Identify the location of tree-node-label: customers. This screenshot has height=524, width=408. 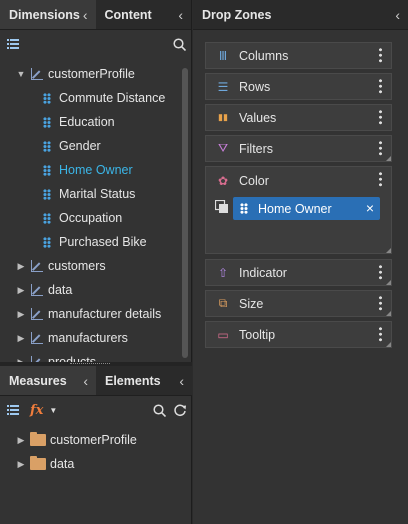
(77, 266).